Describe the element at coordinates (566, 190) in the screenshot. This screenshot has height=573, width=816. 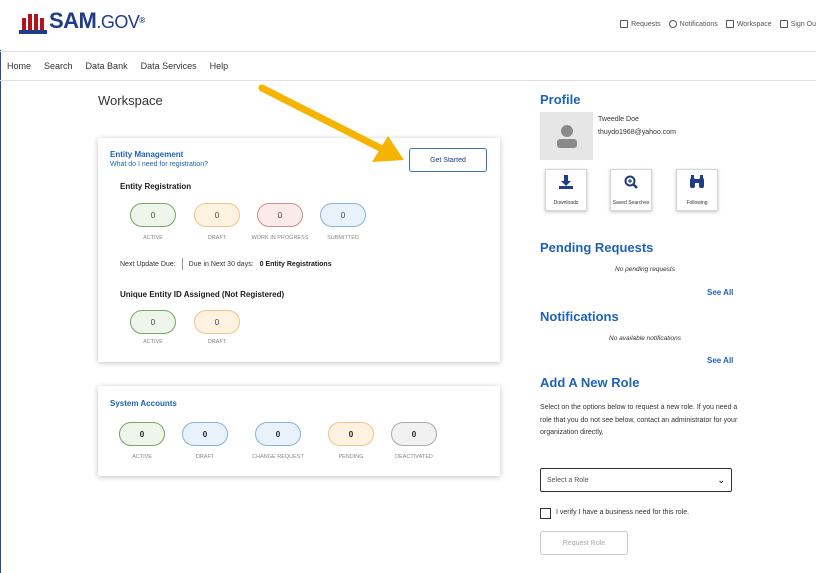
I see `downloads-tile: Downloads` at that location.